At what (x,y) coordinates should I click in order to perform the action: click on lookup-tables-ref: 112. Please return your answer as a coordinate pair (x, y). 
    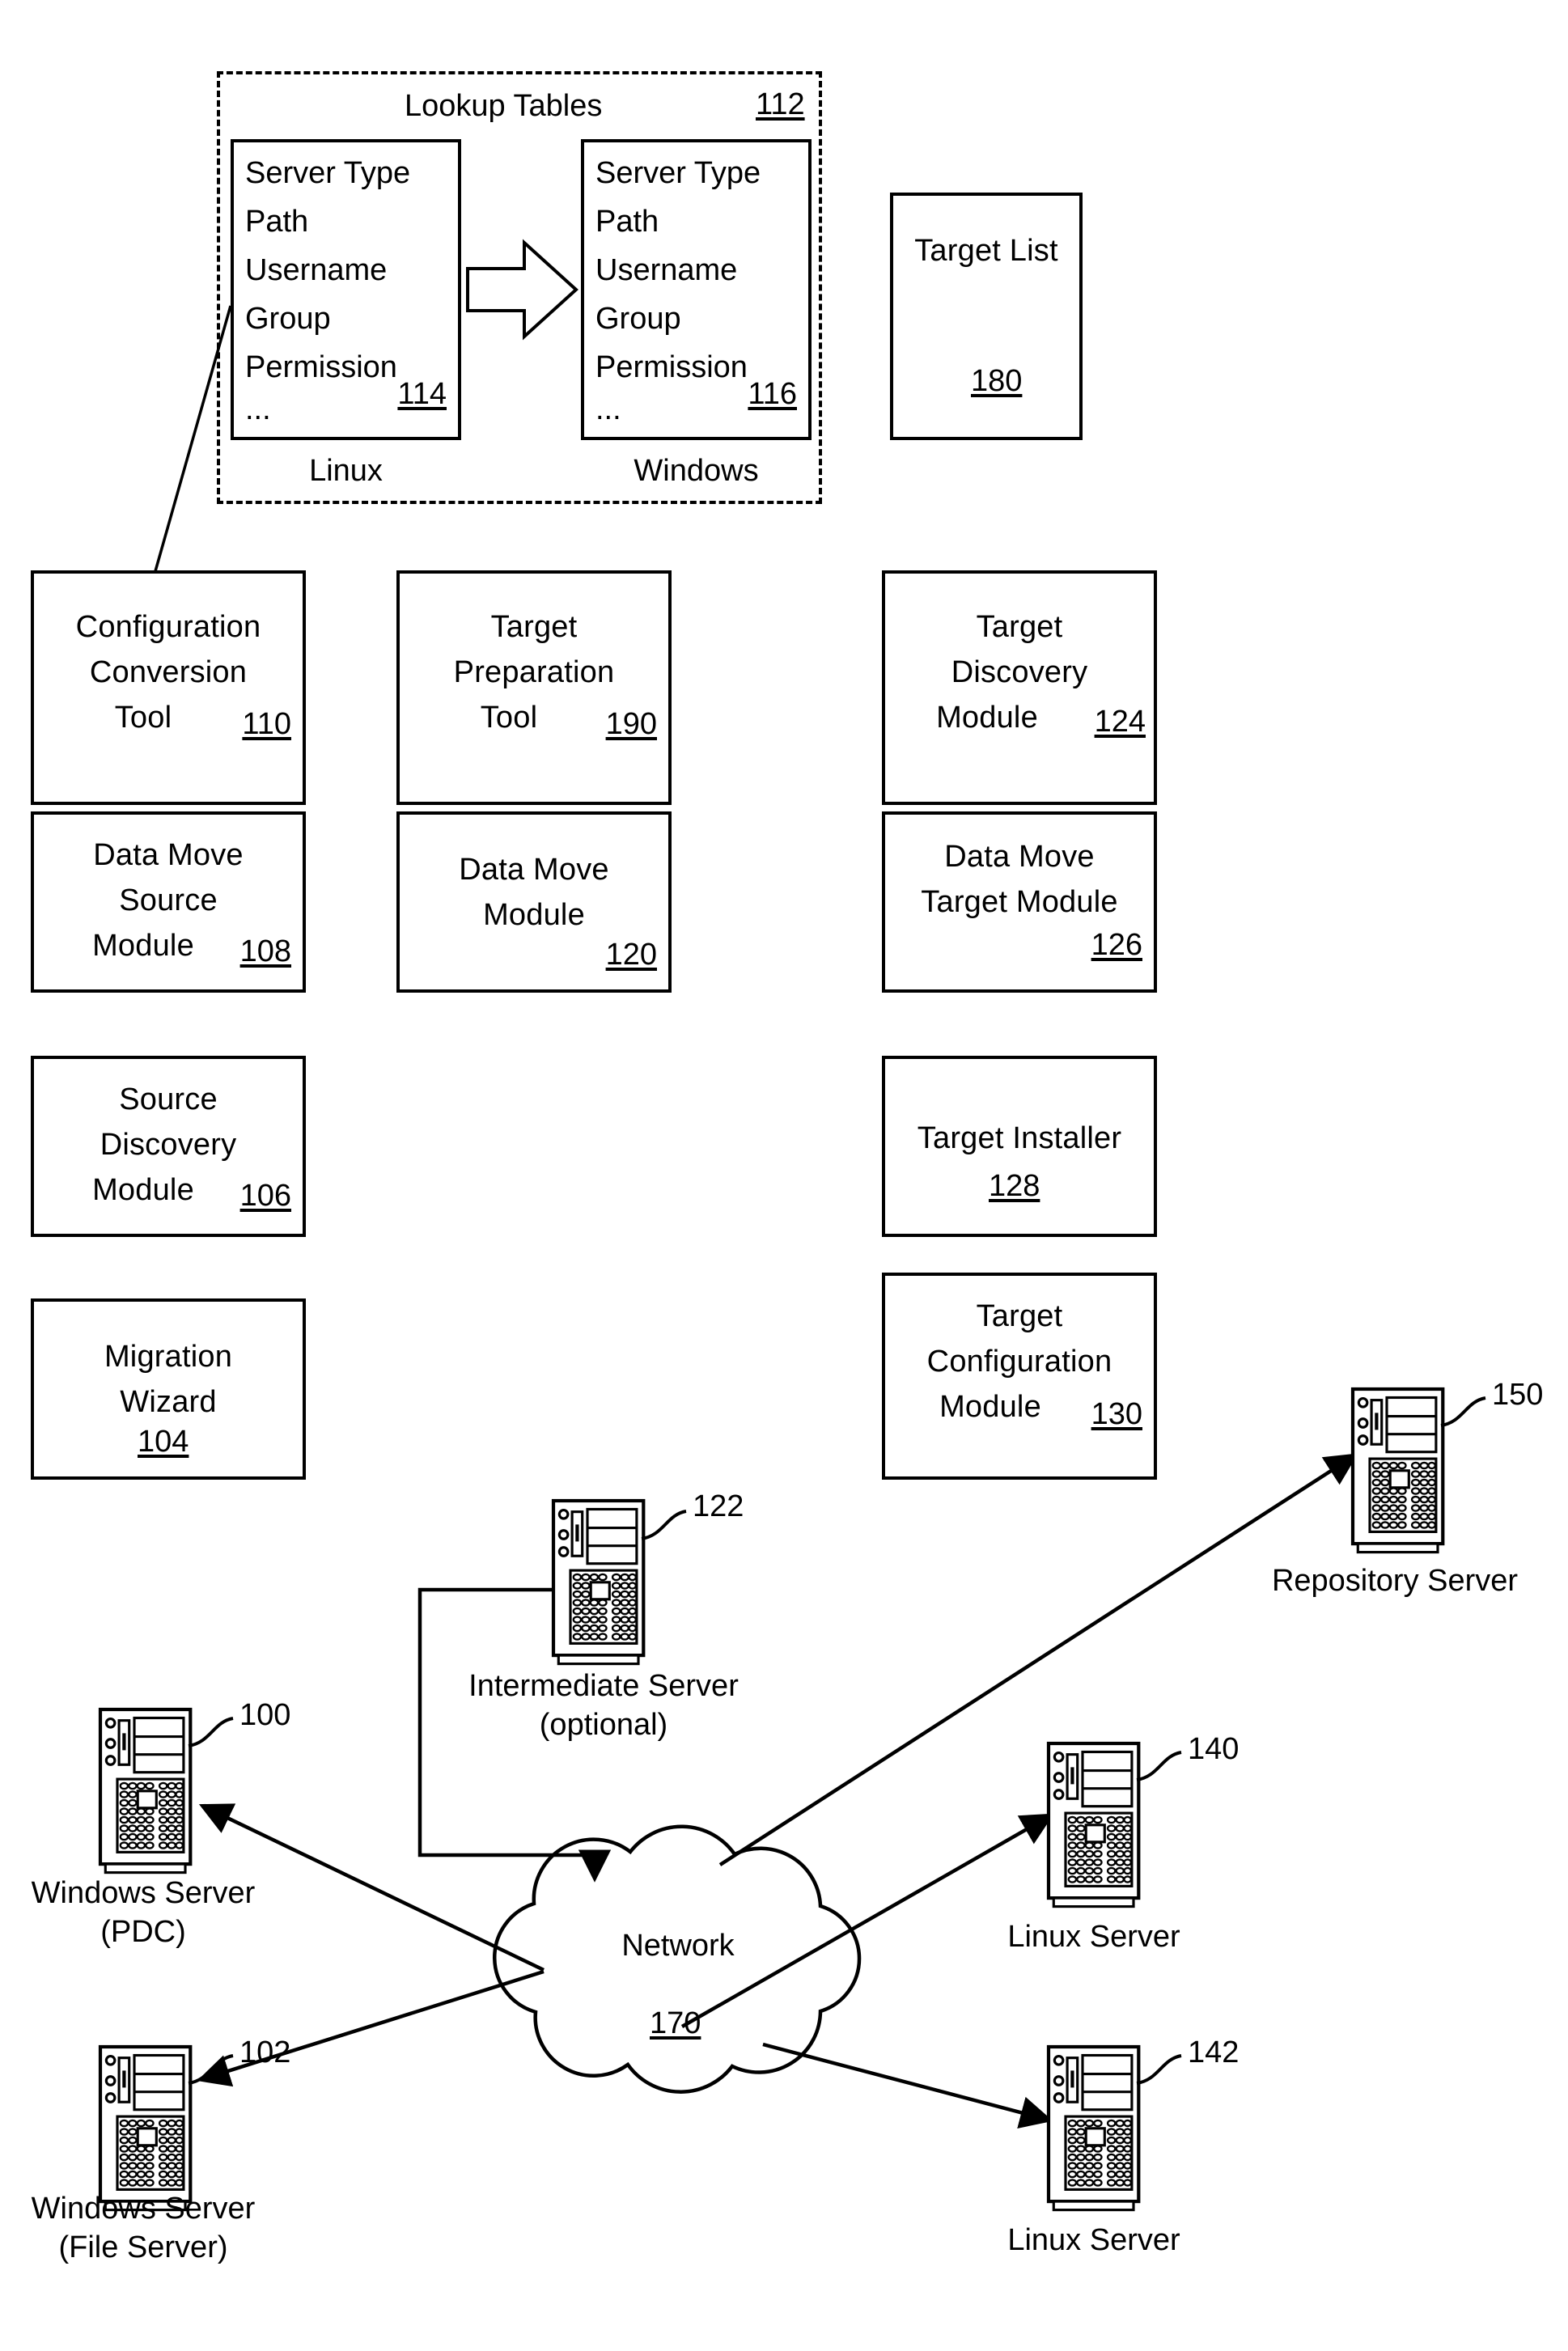
    Looking at the image, I should click on (781, 104).